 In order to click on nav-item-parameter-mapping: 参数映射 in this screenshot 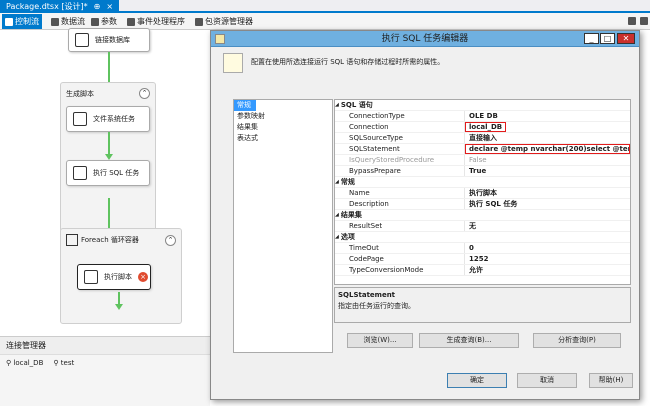, I will do `click(283, 116)`.